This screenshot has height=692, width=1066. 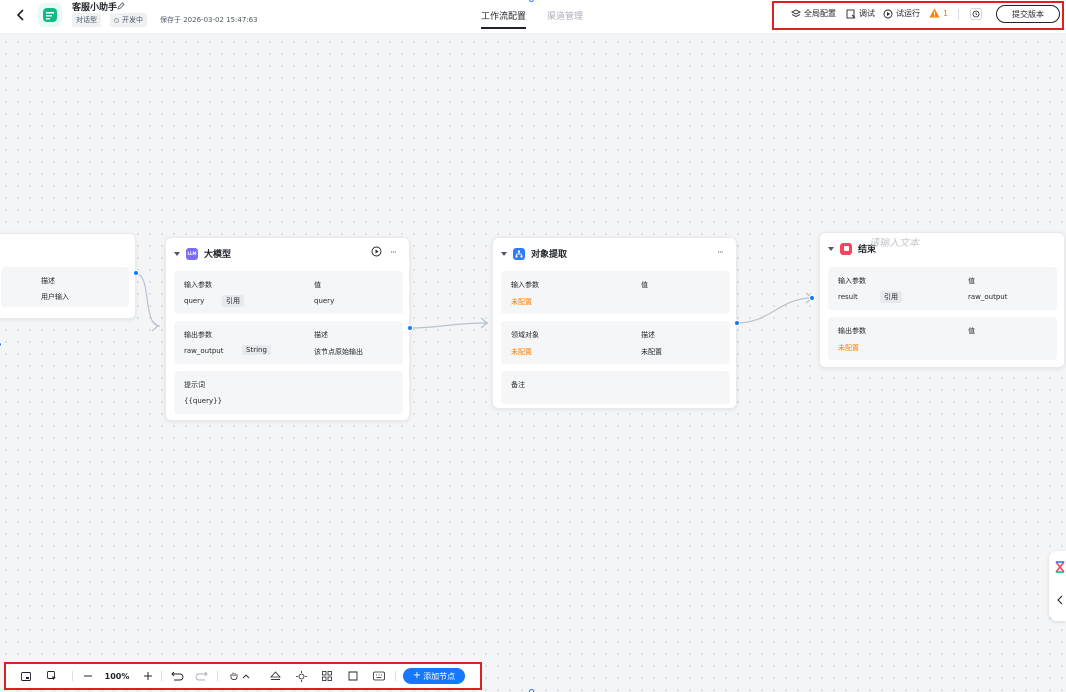 What do you see at coordinates (65, 287) in the screenshot?
I see `start-output-section: 描述 用户输入` at bounding box center [65, 287].